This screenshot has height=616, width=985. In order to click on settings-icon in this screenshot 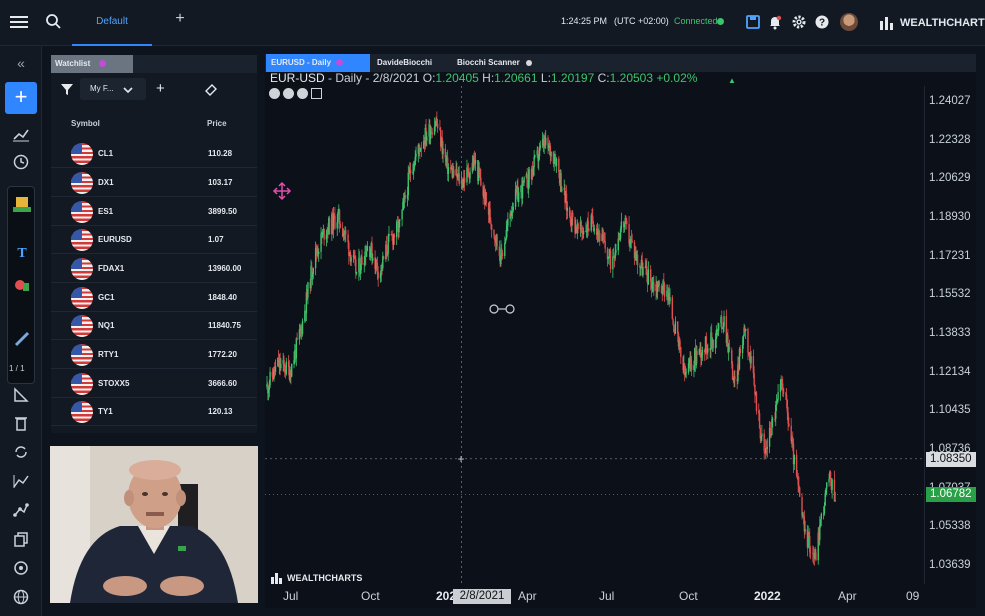, I will do `click(288, 93)`.